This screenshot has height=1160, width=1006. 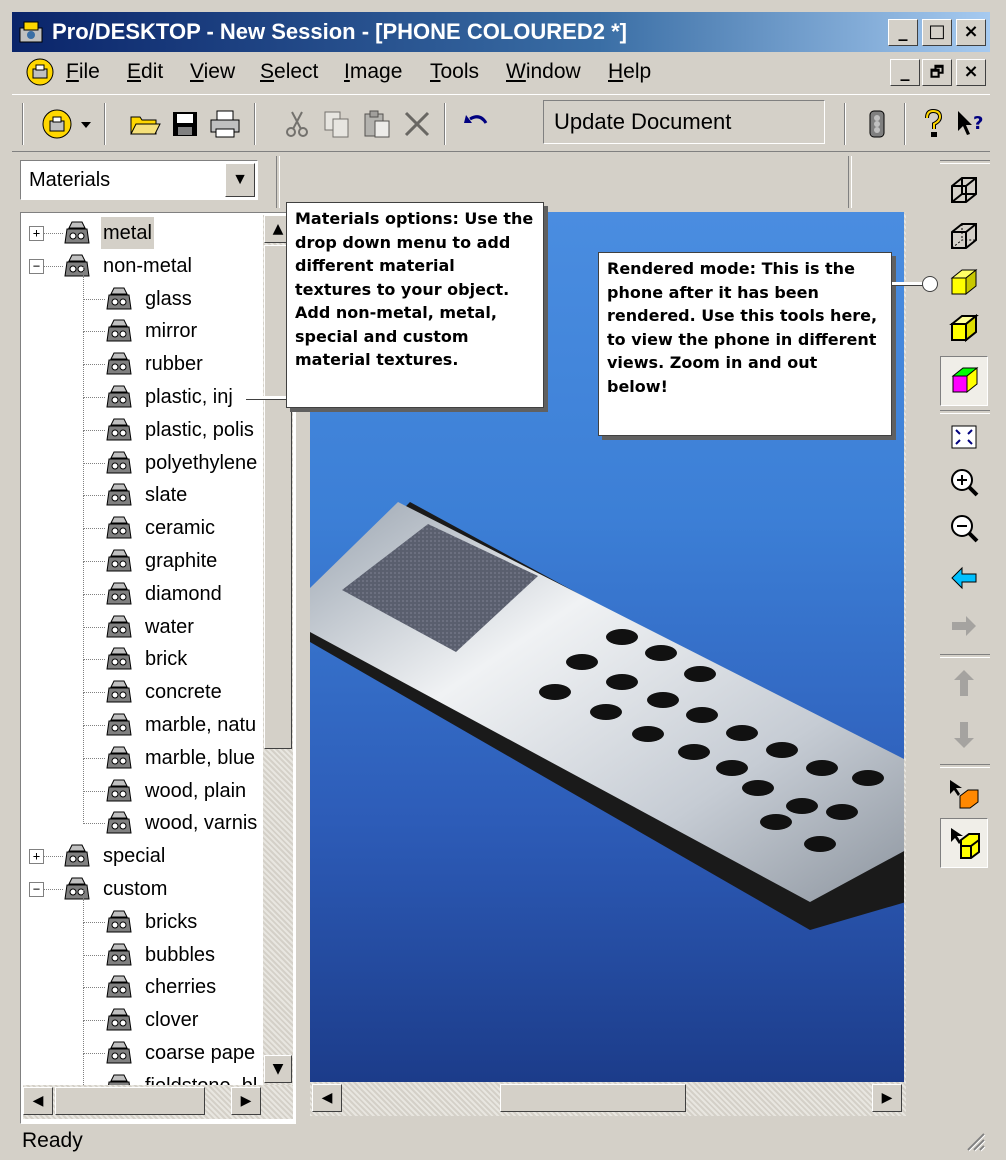 I want to click on tree-item: marble, blue, so click(x=141, y=749).